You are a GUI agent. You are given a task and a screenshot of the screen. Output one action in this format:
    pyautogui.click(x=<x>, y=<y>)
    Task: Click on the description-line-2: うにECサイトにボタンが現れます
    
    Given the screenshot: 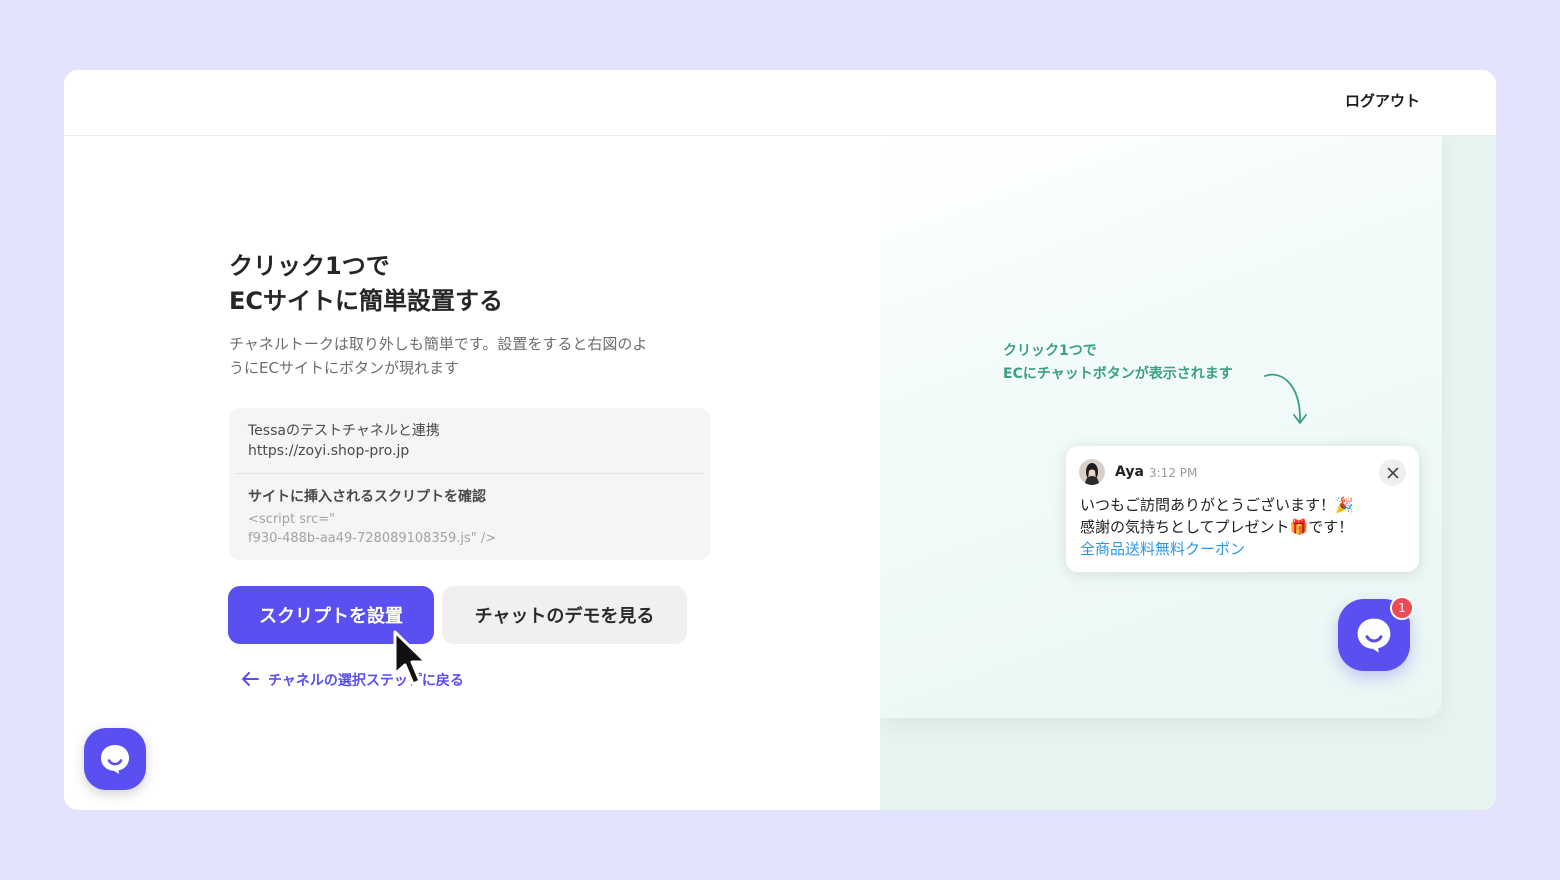 What is the action you would take?
    pyautogui.click(x=344, y=368)
    